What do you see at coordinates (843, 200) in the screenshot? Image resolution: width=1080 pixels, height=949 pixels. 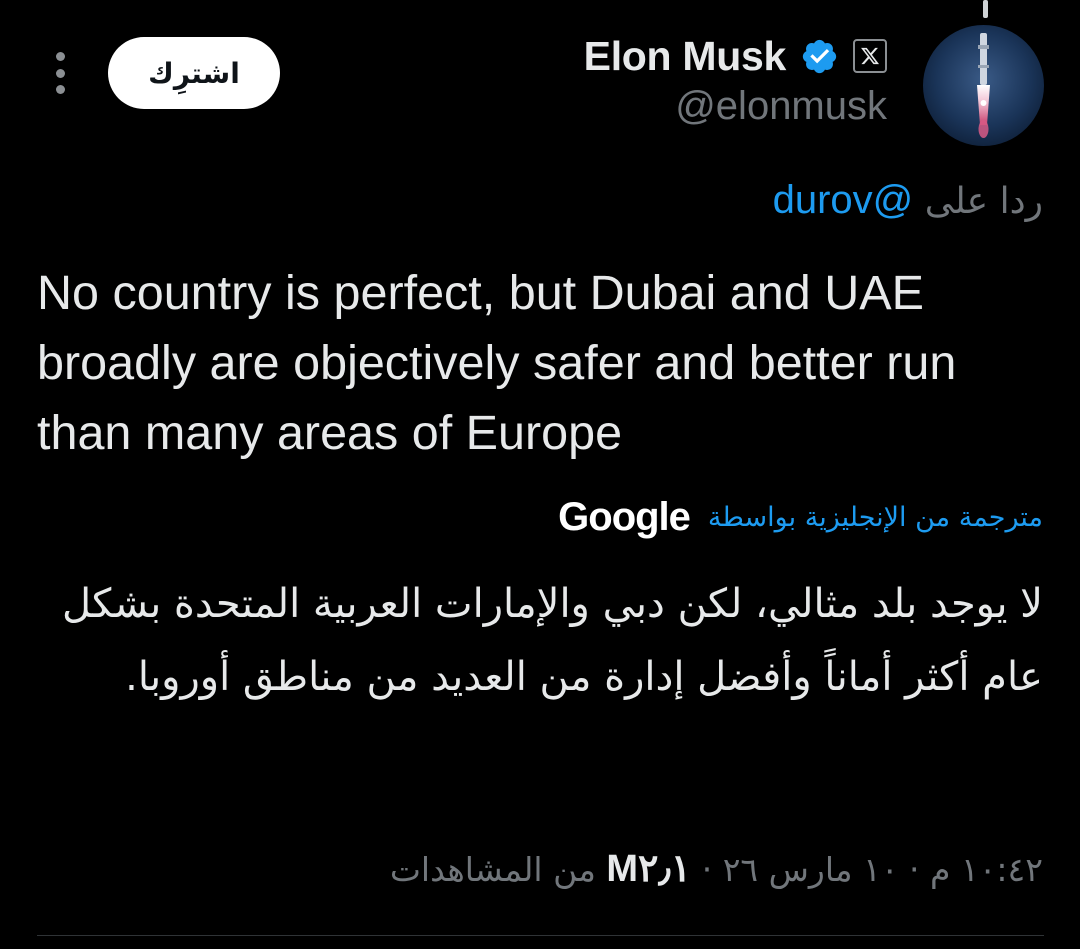 I see `reply-mention-link: @durov` at bounding box center [843, 200].